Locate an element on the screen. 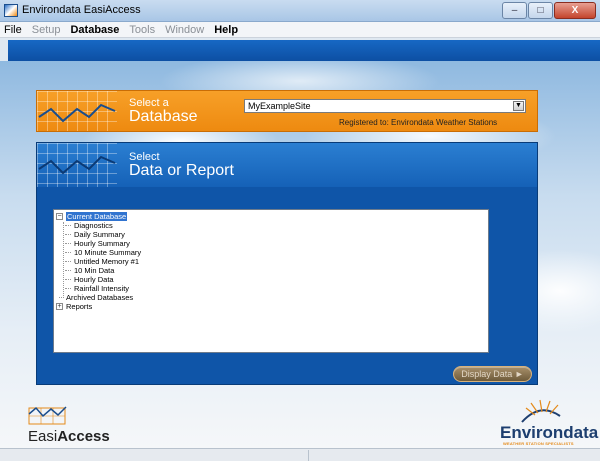 This screenshot has height=461, width=600. tree-item-diagnostics: Diagnostics is located at coordinates (272, 225).